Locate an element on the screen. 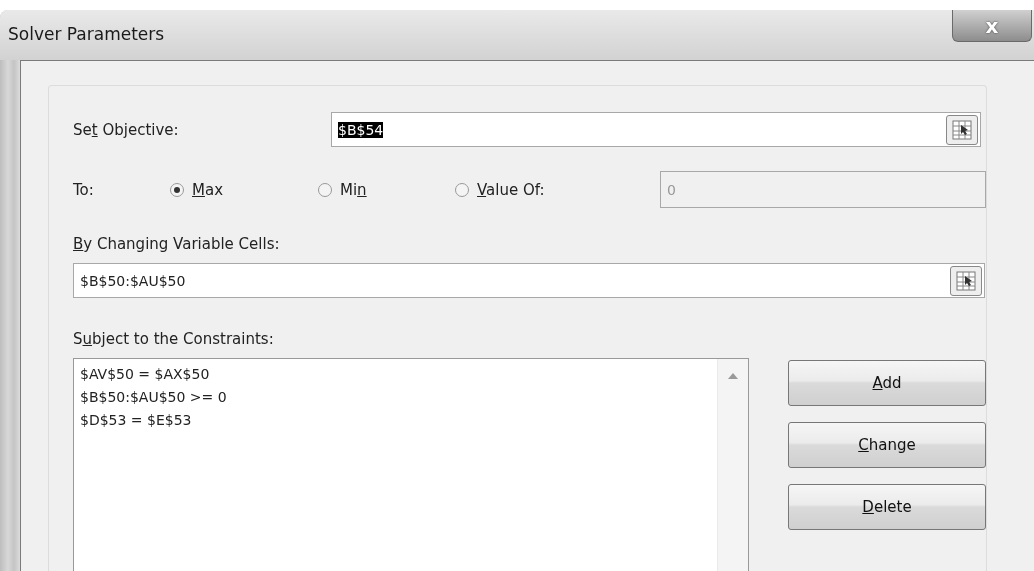  scroll-up-icon is located at coordinates (733, 376).